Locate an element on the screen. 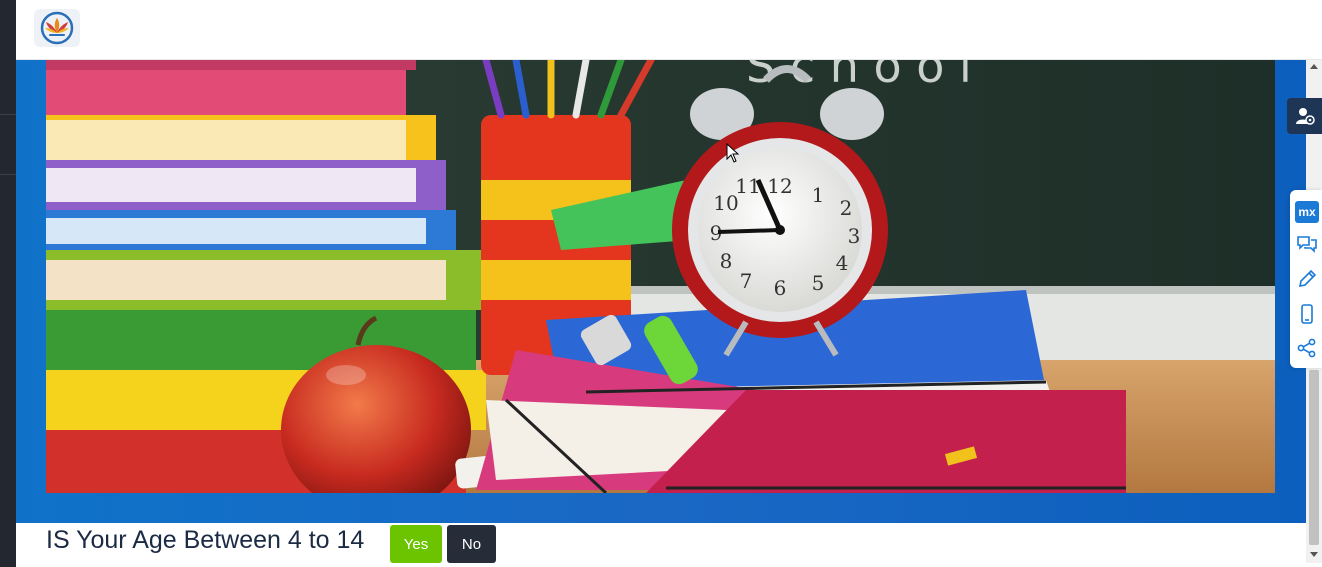  yes-button: Yes is located at coordinates (416, 544).